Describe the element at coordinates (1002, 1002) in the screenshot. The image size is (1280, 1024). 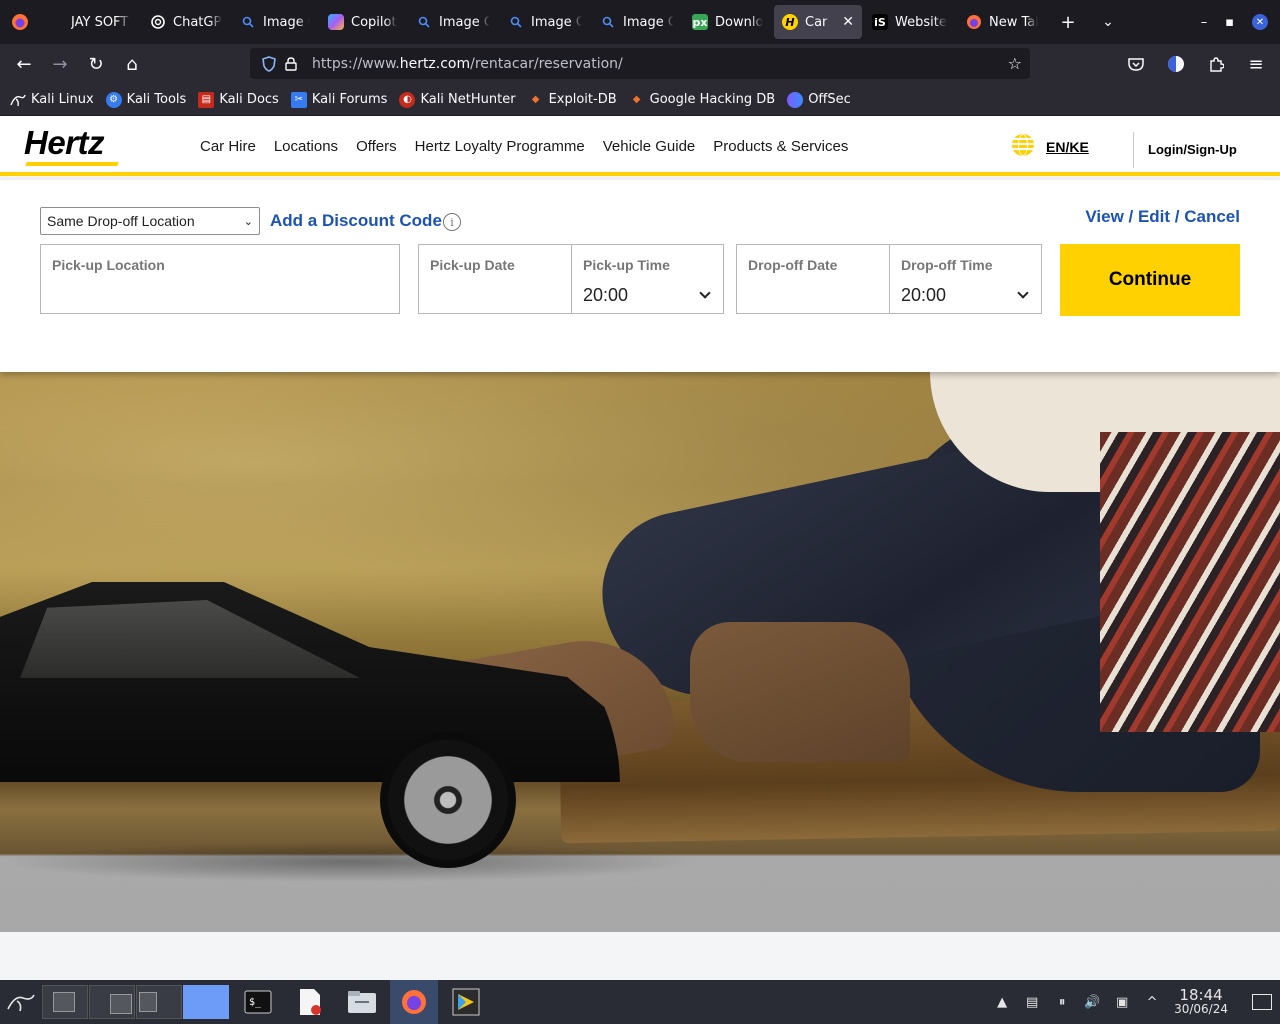
I see `vlc-cone-icon: ▲` at that location.